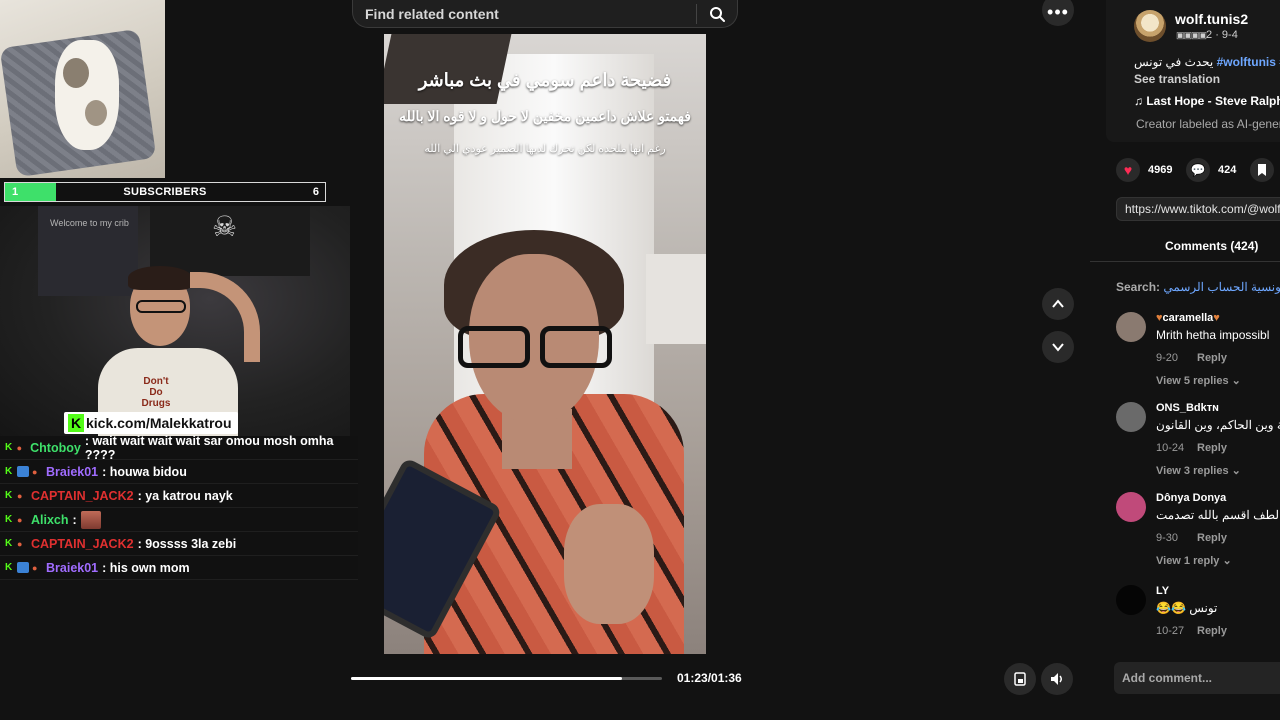 Image resolution: width=1280 pixels, height=720 pixels. What do you see at coordinates (1188, 318) in the screenshot?
I see `commenter-name: ♥caramella♥` at bounding box center [1188, 318].